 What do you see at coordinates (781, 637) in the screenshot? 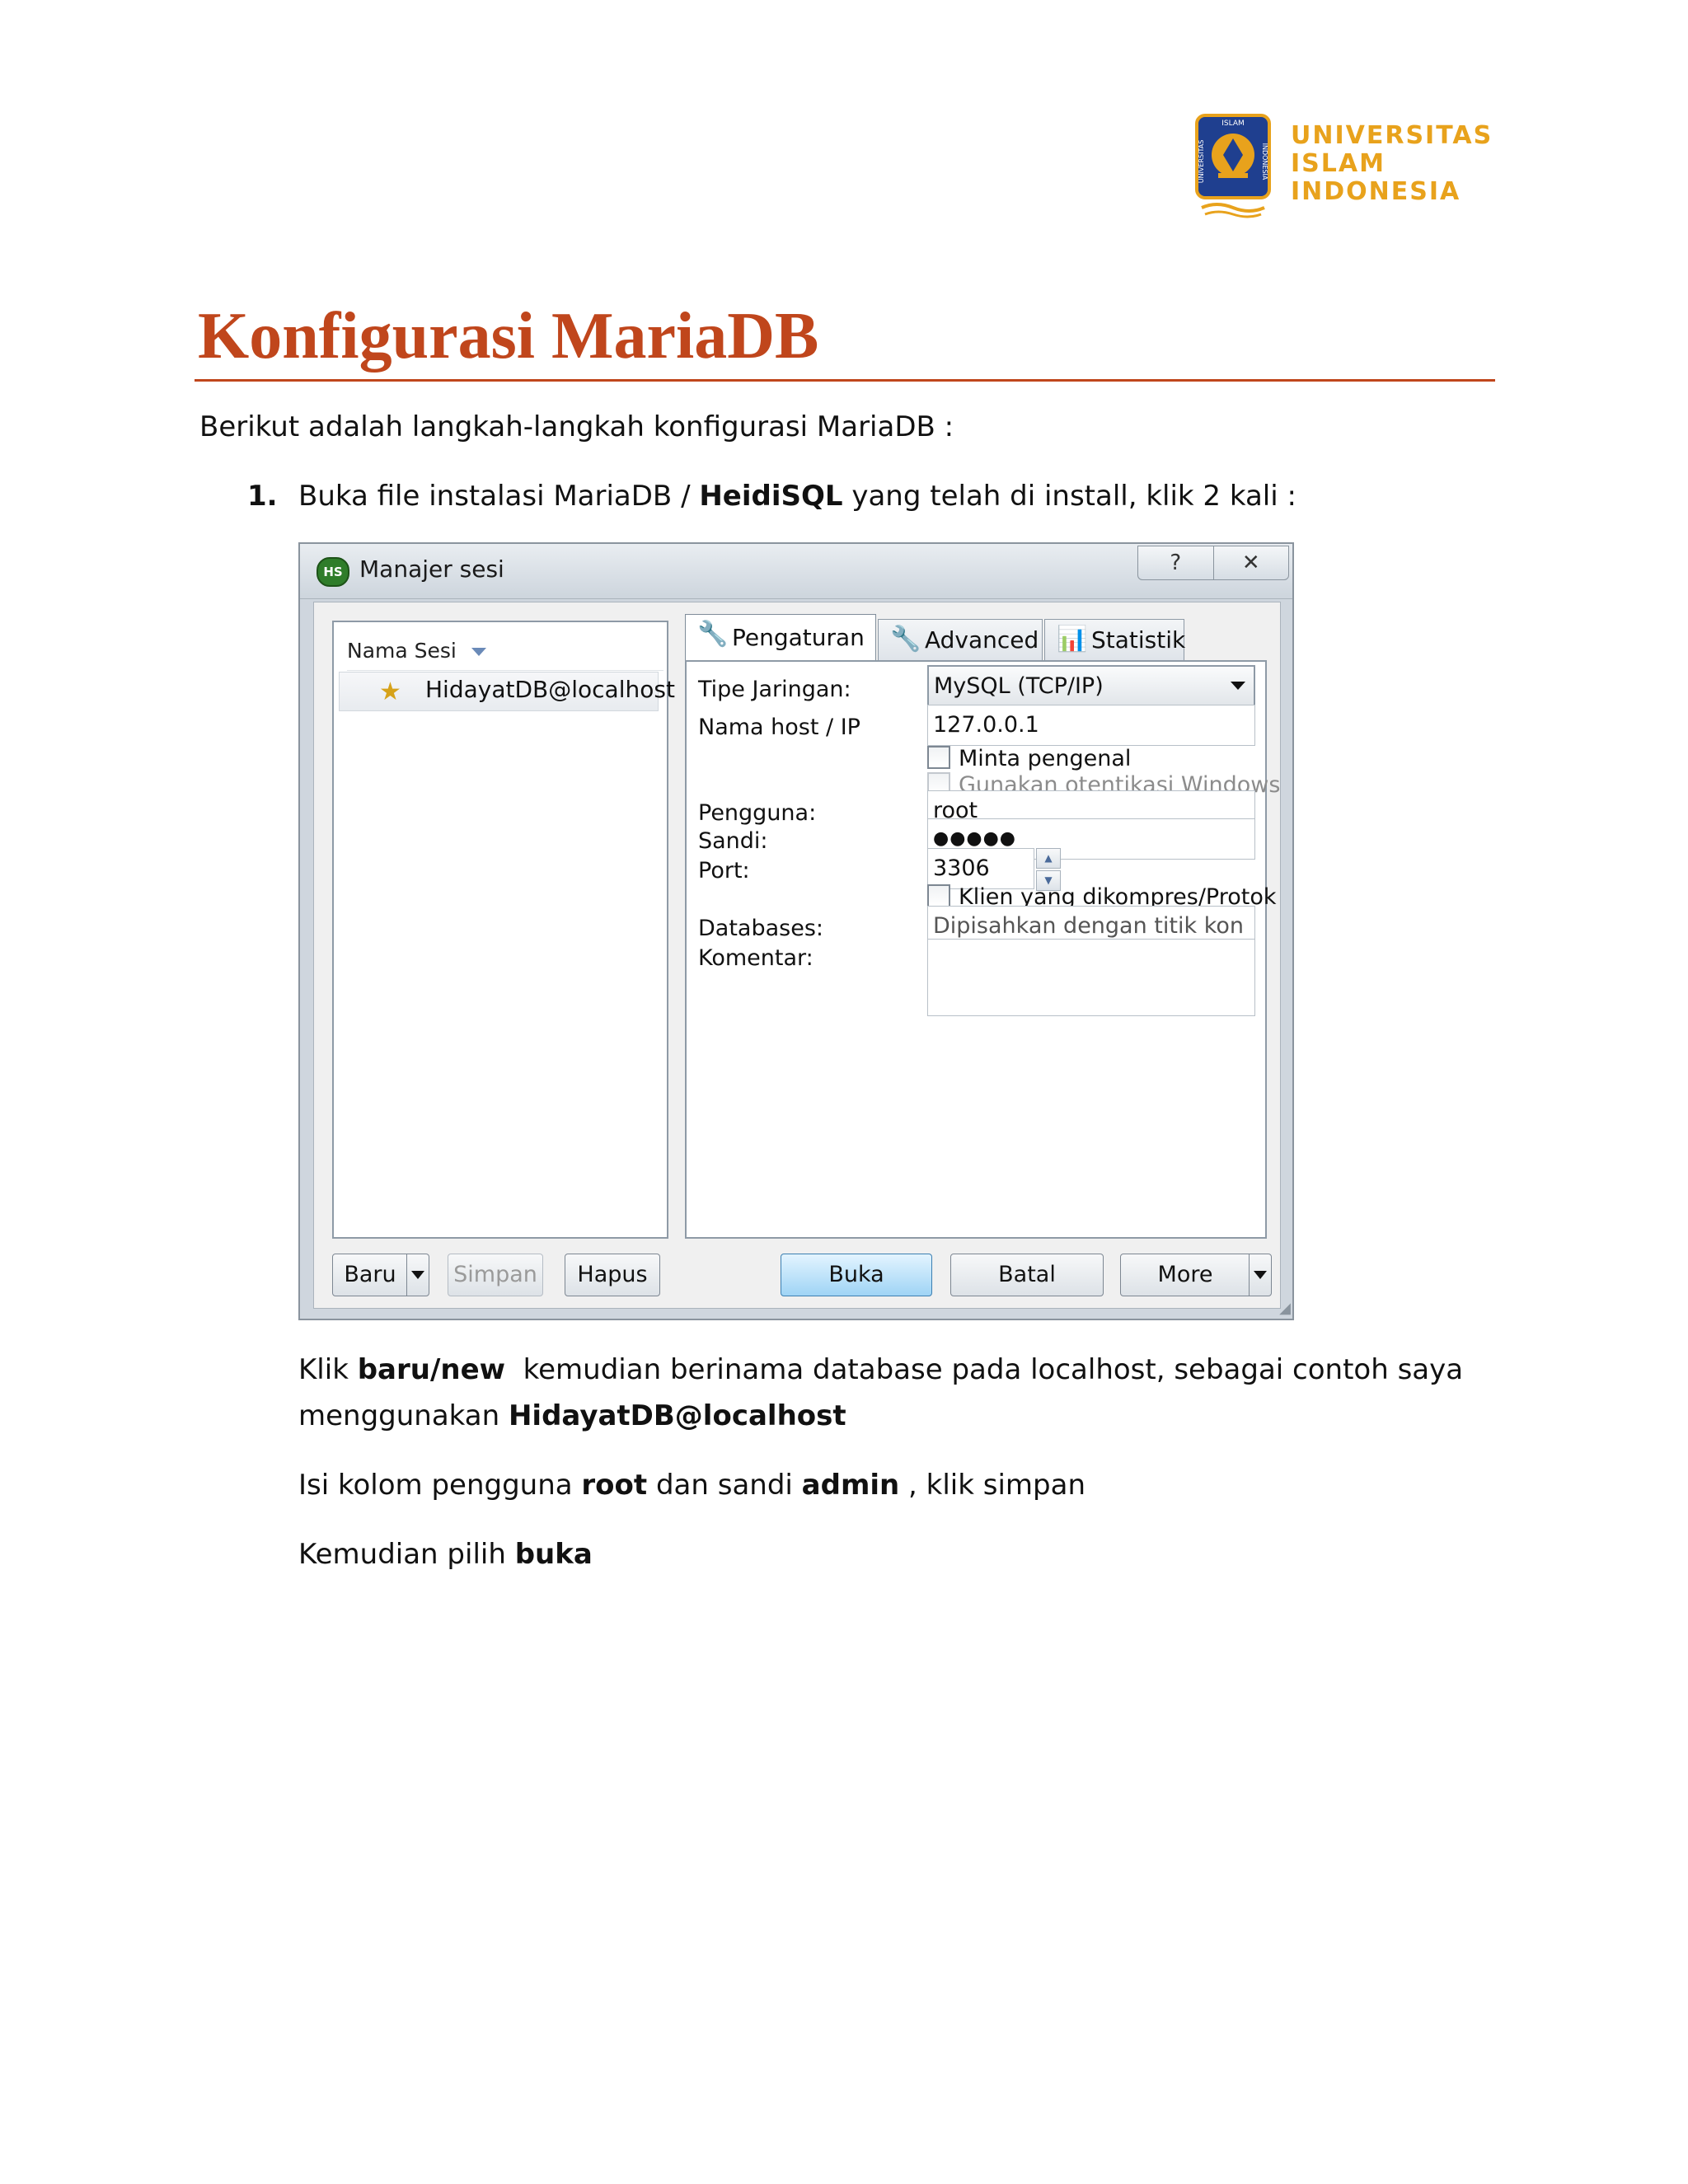
I see `tab-pengaturan: 🔧 Pengaturan` at bounding box center [781, 637].